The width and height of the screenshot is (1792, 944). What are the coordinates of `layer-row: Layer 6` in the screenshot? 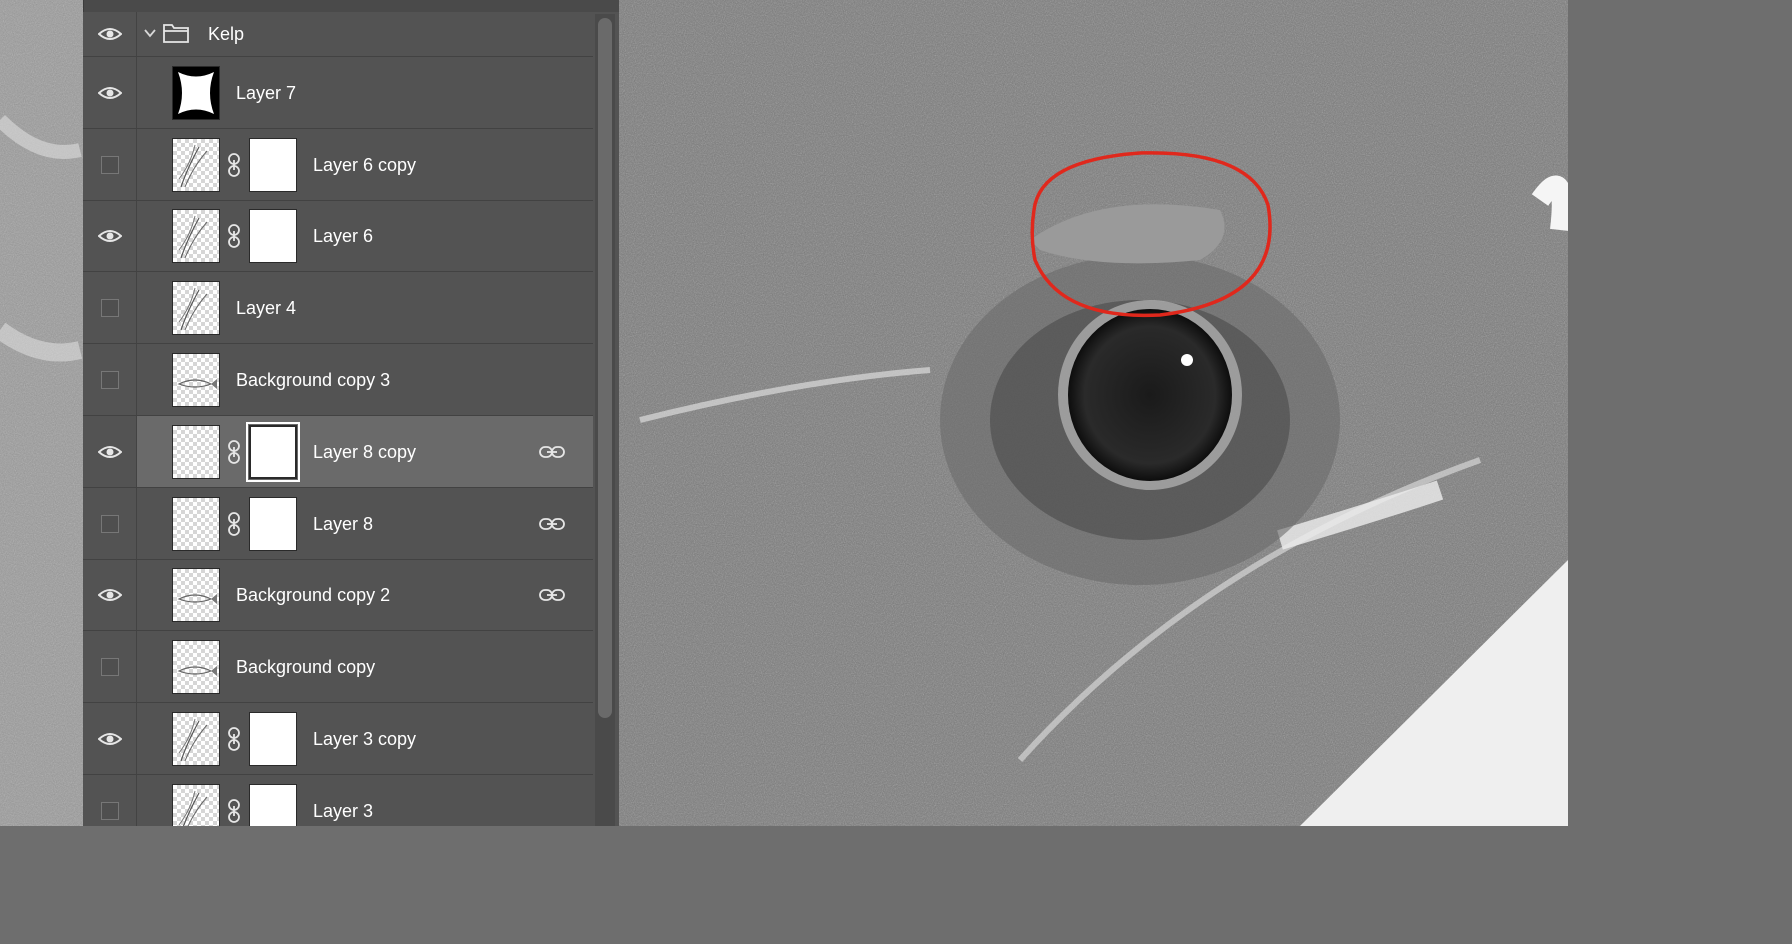 It's located at (338, 235).